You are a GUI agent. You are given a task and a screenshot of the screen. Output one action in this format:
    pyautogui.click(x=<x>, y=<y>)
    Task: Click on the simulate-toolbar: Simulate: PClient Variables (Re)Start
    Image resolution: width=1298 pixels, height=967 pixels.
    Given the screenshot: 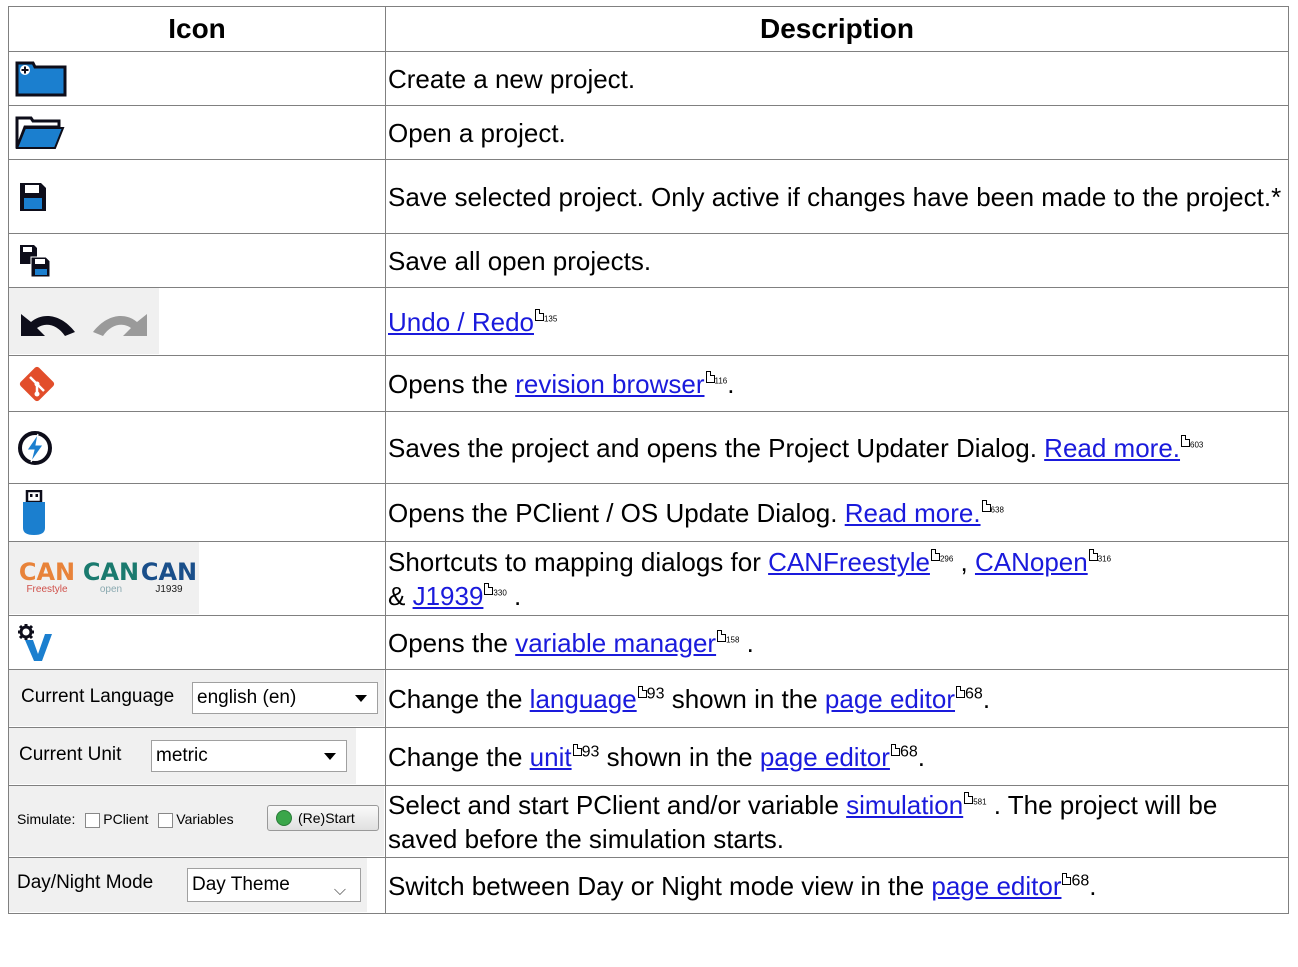 What is the action you would take?
    pyautogui.click(x=196, y=821)
    